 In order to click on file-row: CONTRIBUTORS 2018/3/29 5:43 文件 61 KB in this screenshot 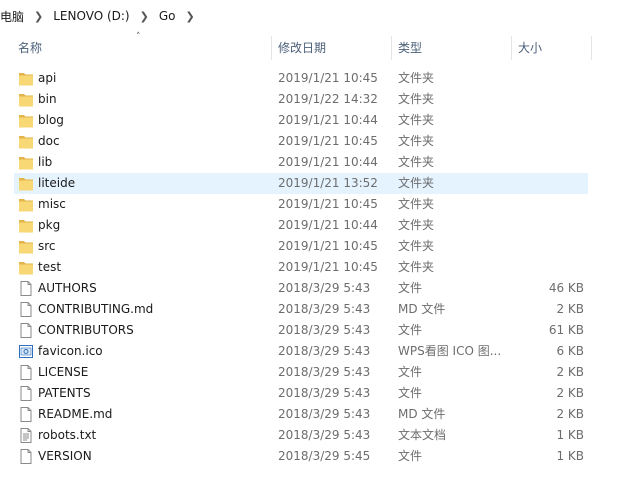, I will do `click(301, 330)`.